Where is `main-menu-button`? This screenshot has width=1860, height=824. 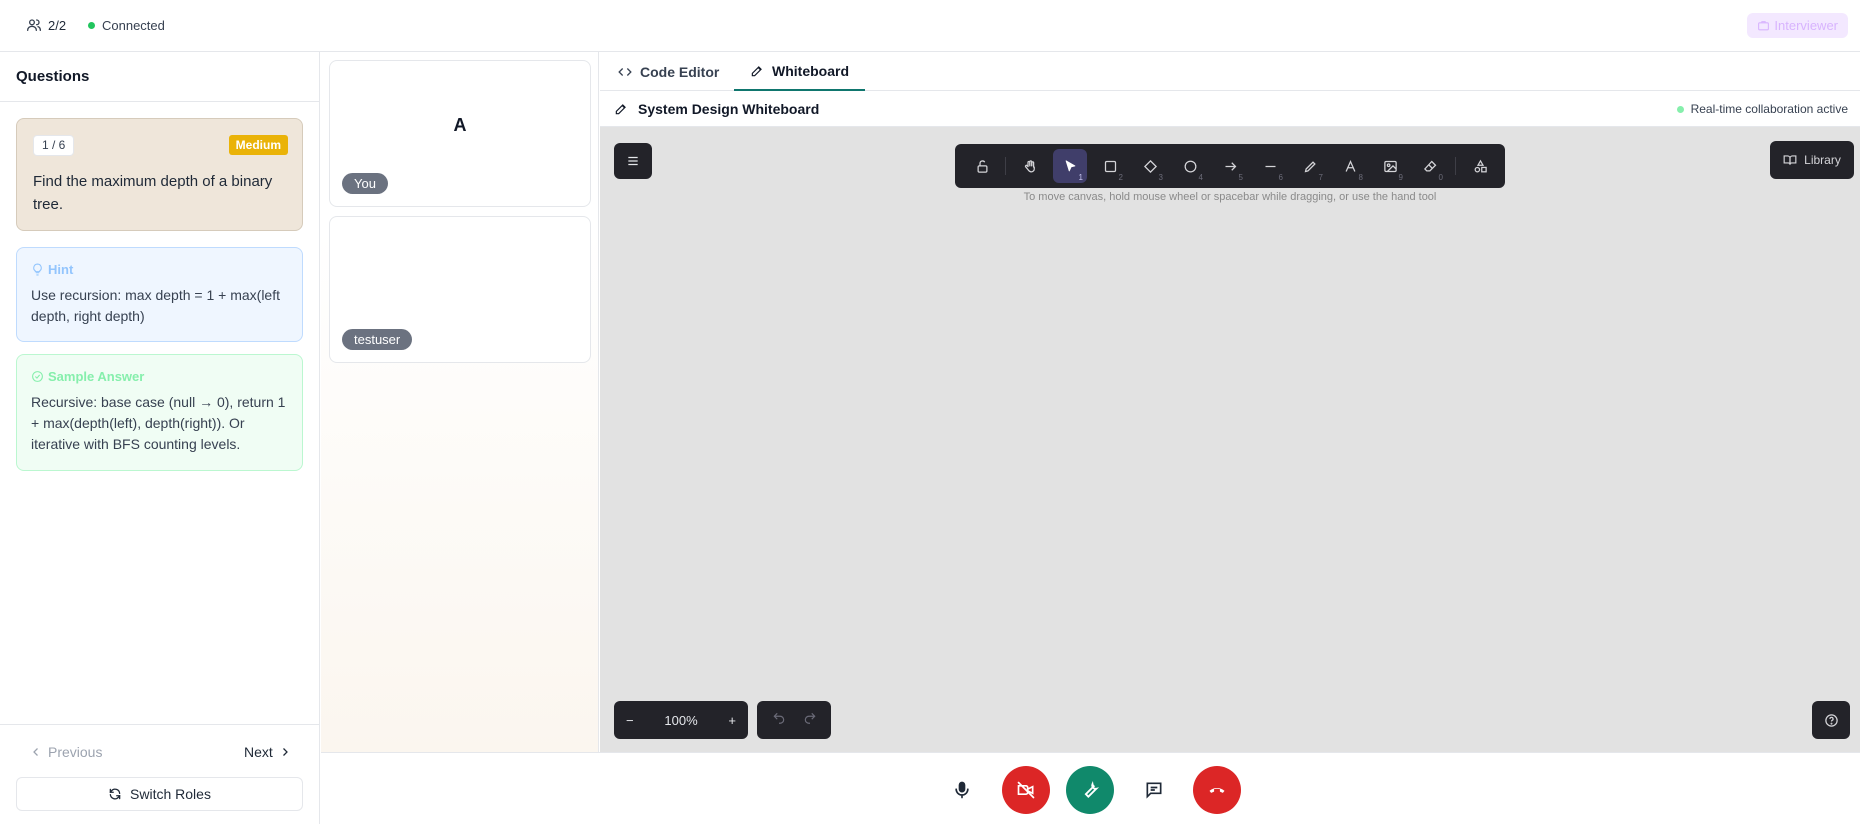 main-menu-button is located at coordinates (633, 161).